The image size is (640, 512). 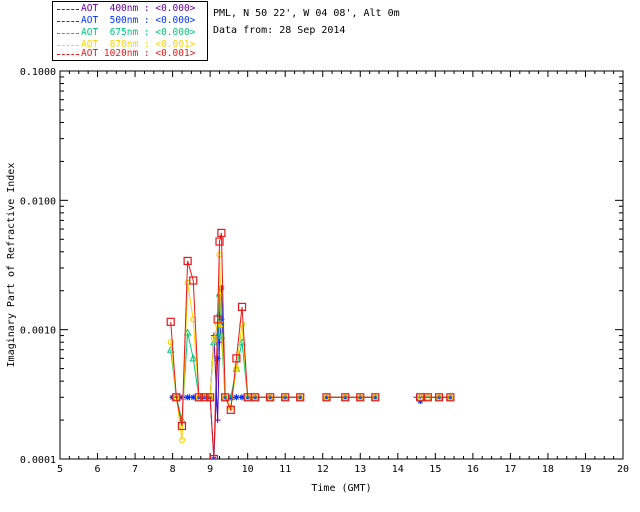 I want to click on x-tick-label: 5, so click(x=60, y=469).